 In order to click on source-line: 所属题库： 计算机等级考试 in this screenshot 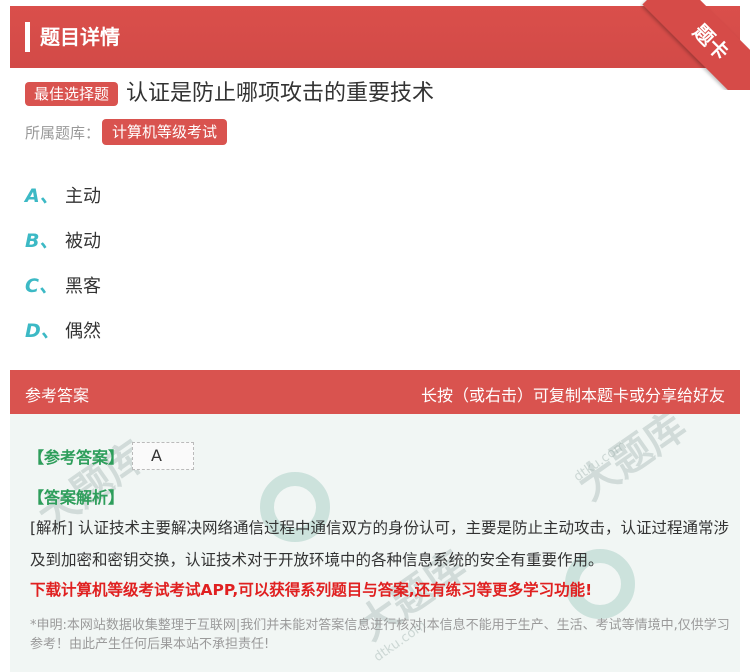, I will do `click(126, 132)`.